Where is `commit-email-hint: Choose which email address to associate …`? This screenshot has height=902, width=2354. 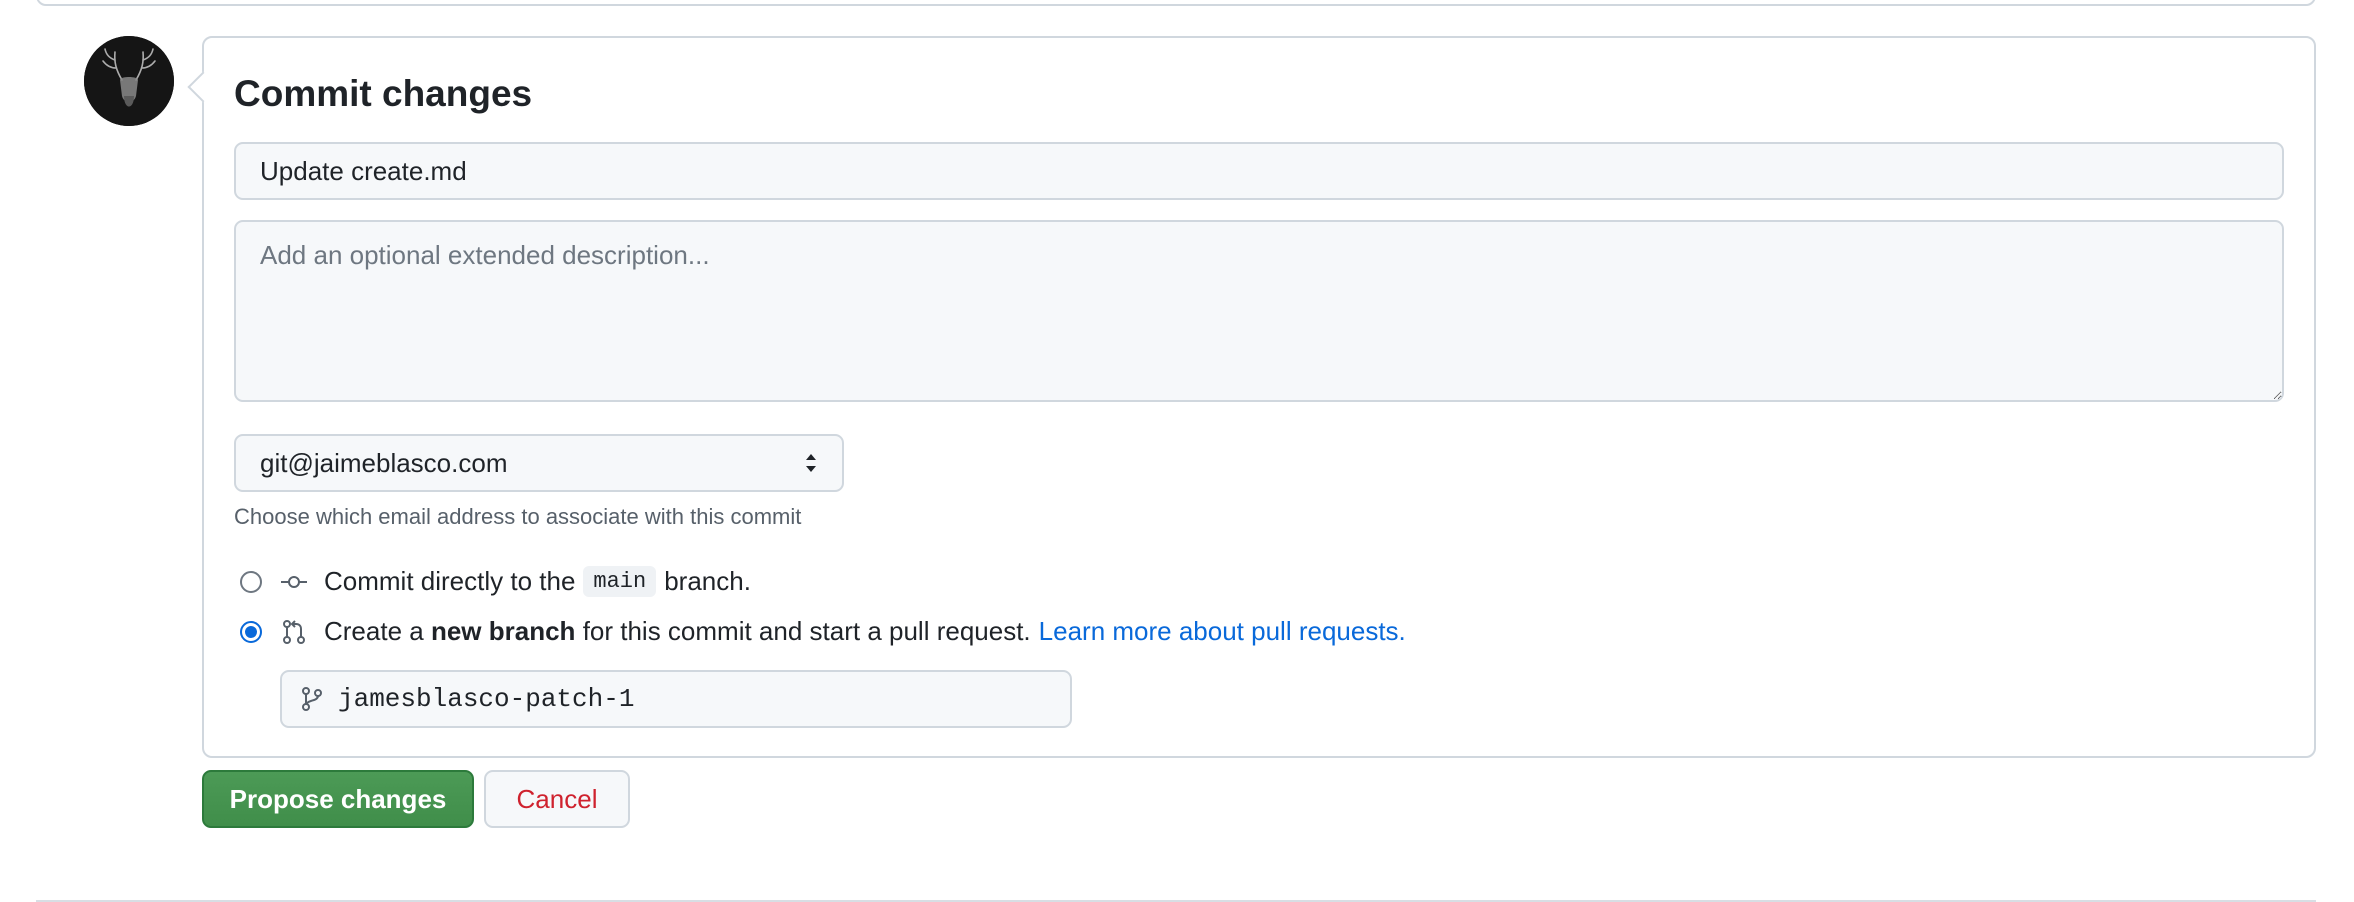 commit-email-hint: Choose which email address to associate … is located at coordinates (518, 516).